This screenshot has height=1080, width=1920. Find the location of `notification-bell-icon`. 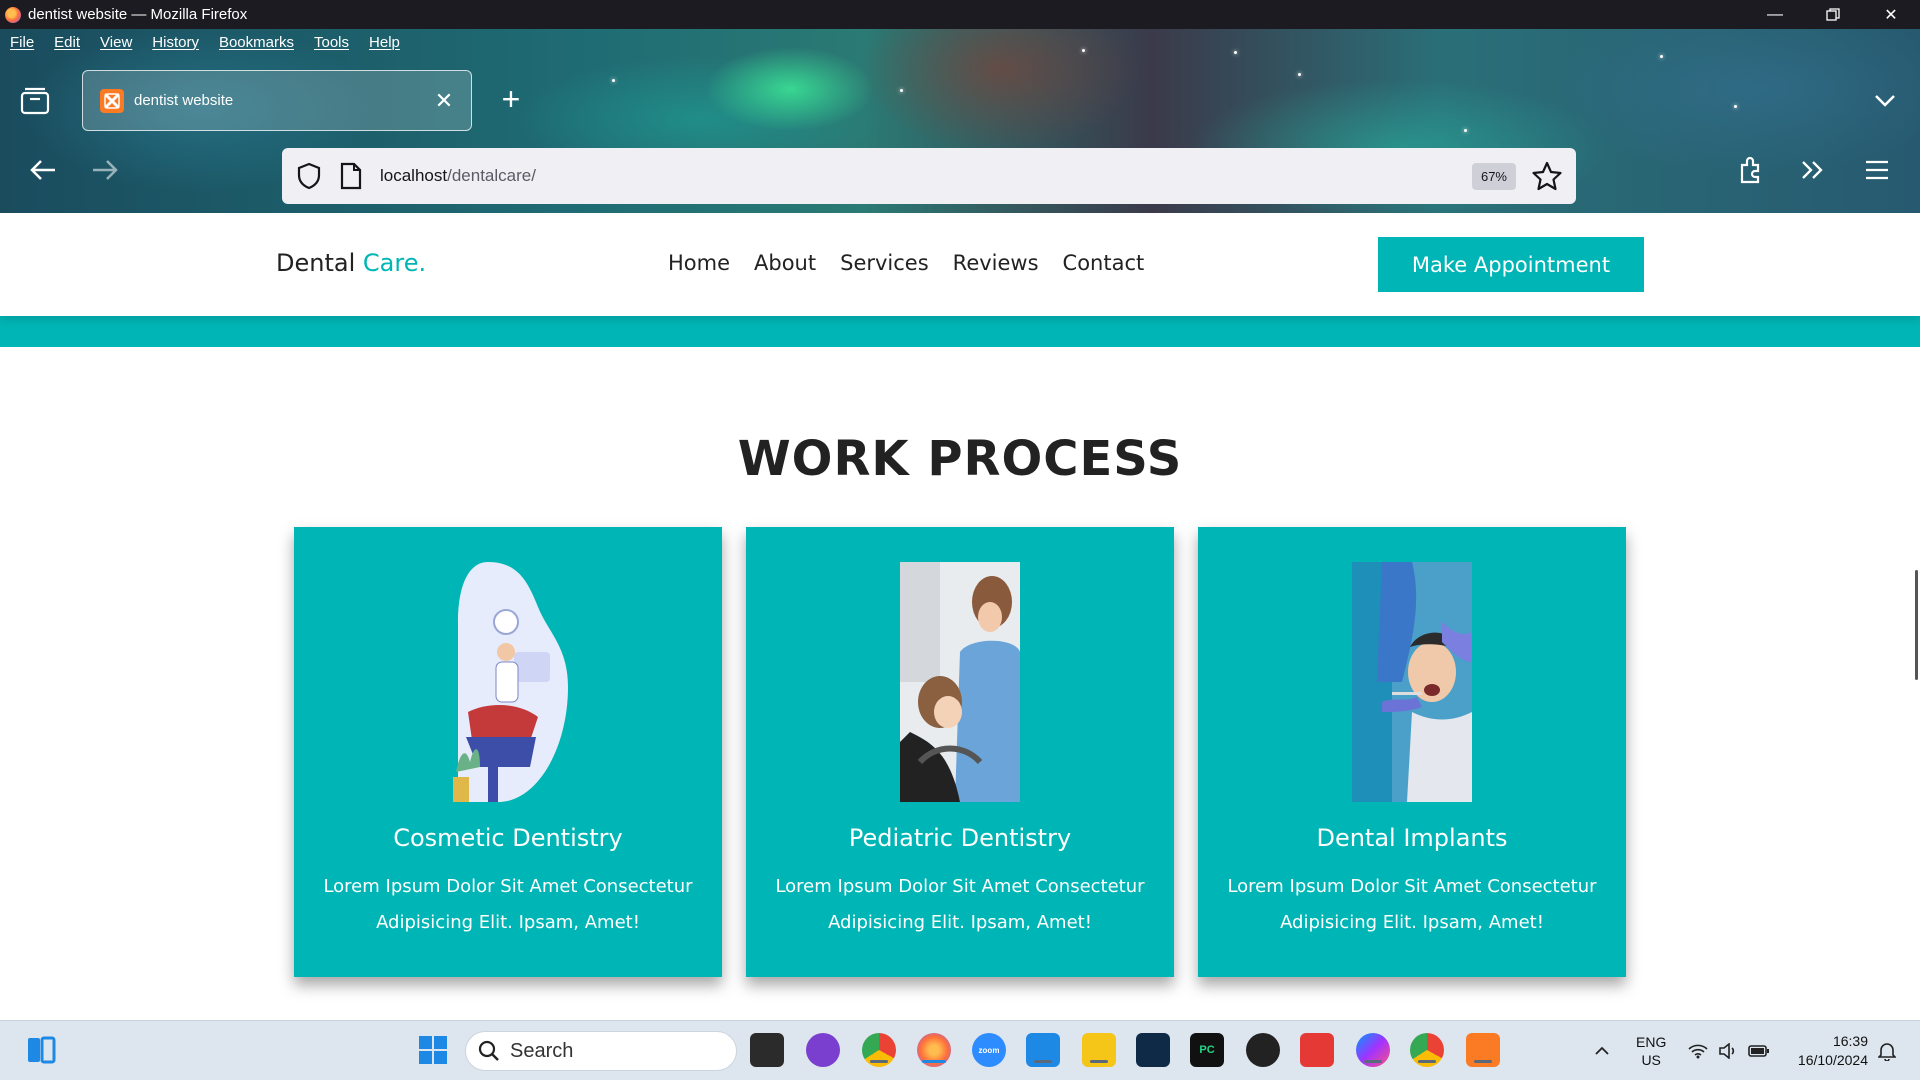

notification-bell-icon is located at coordinates (1887, 1050).